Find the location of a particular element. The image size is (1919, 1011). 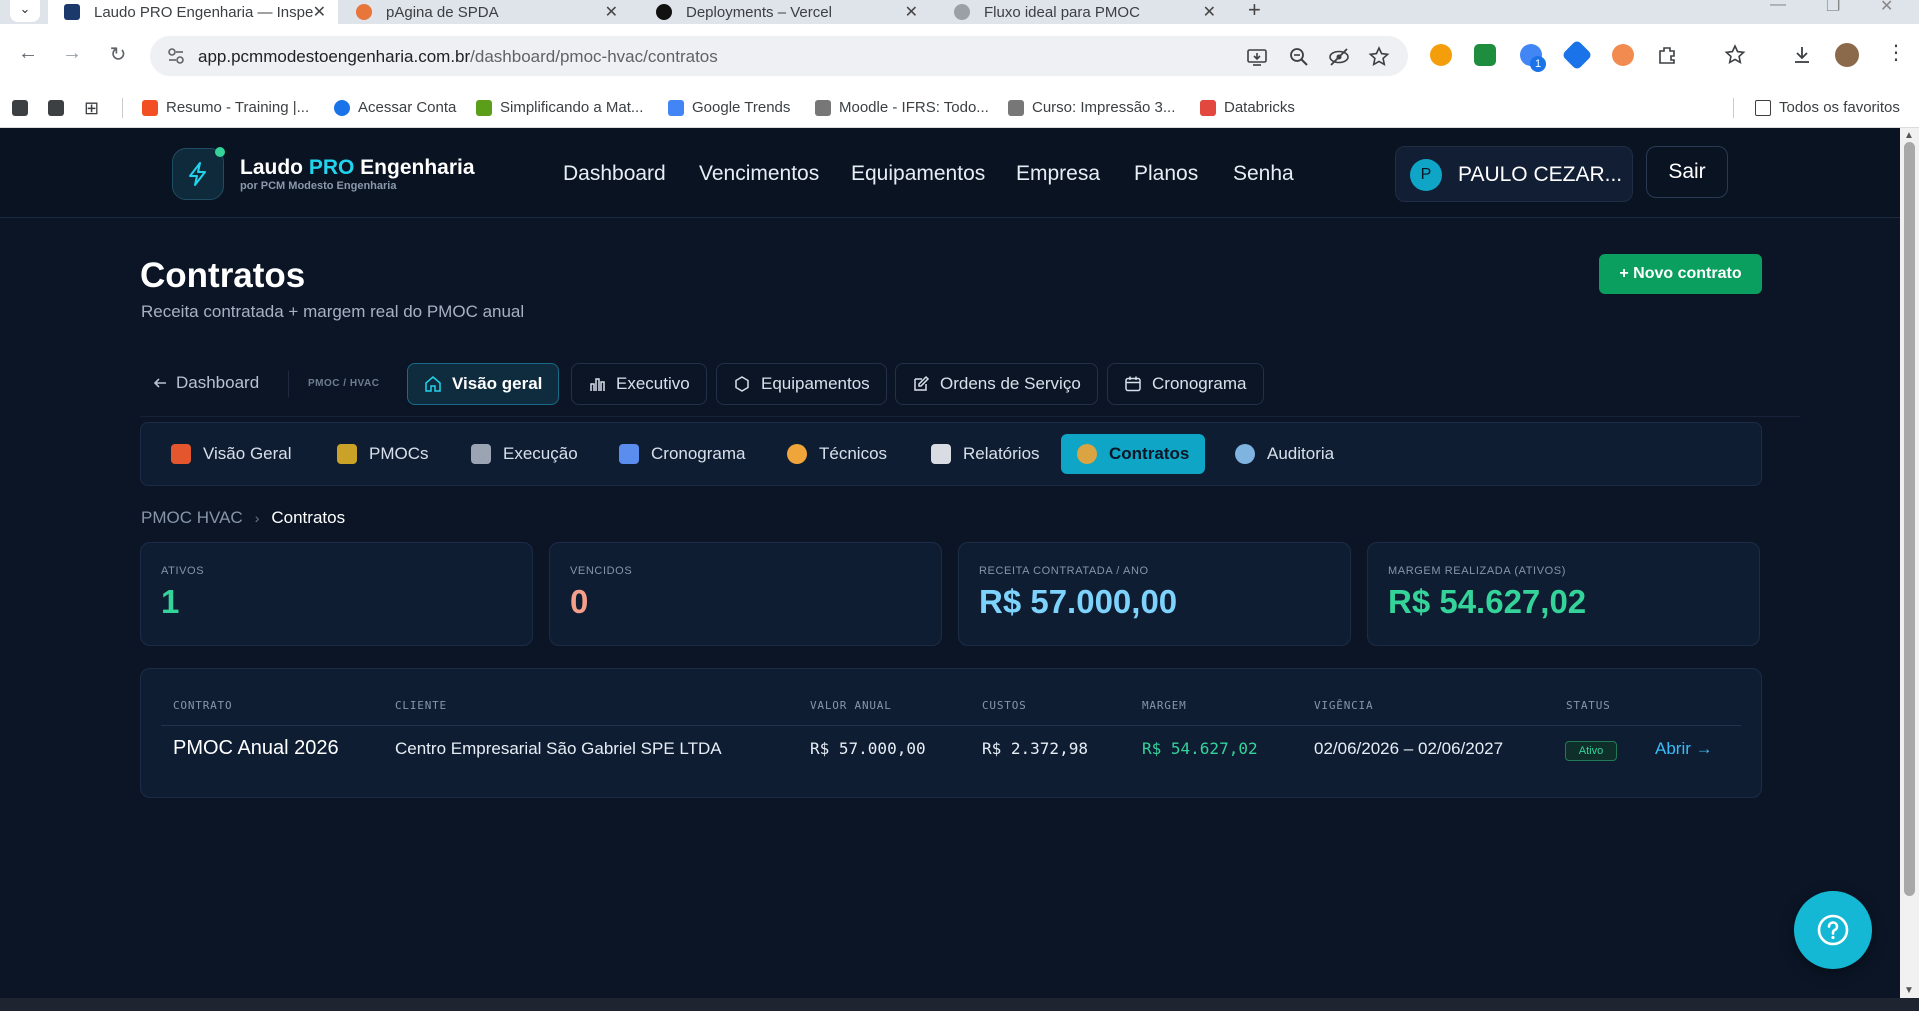

brand-subtitle: por PCM Modesto Engenharia is located at coordinates (318, 186).